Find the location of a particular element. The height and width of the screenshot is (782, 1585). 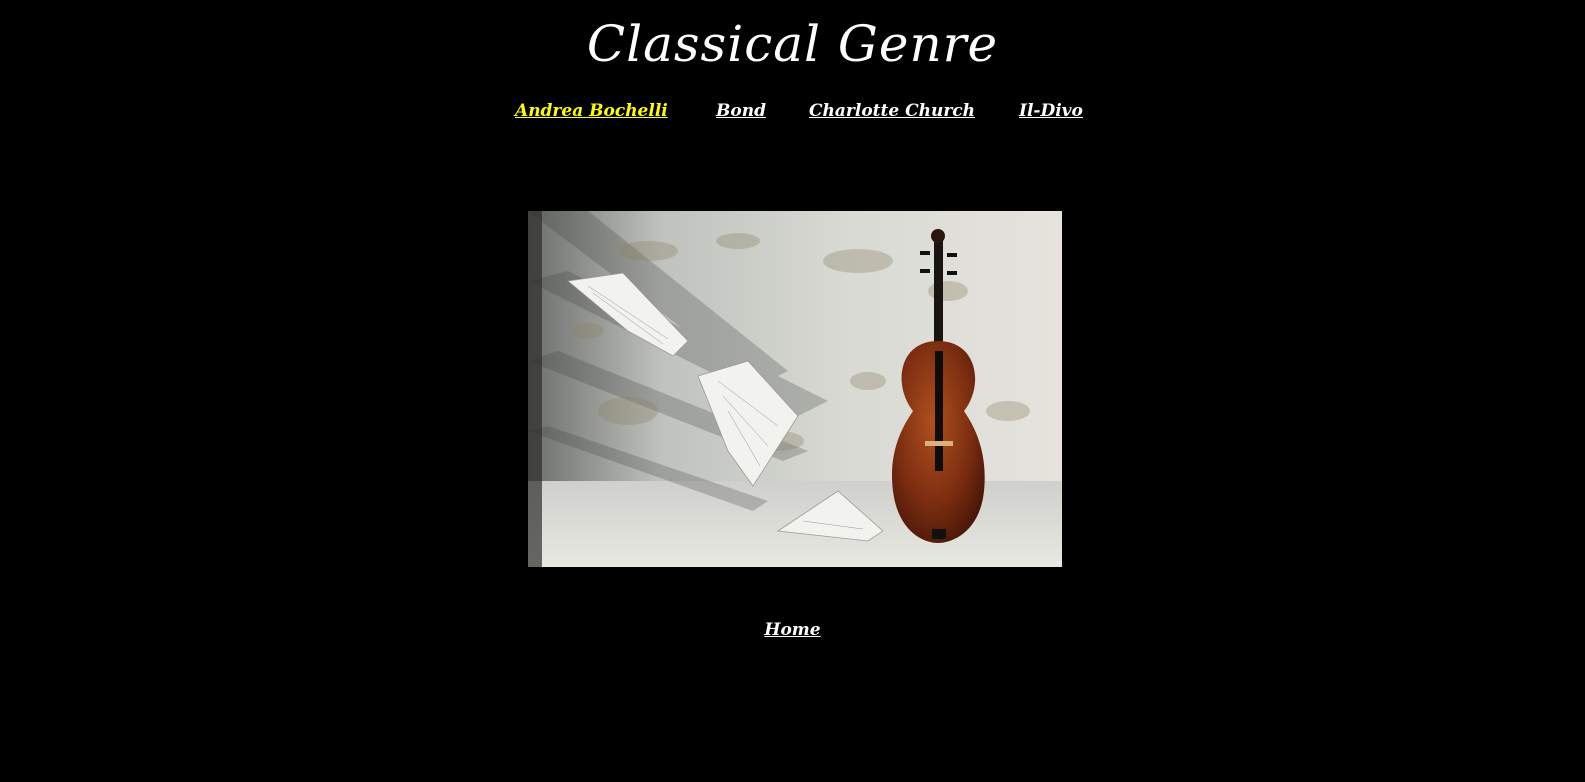

nav-link-charlotte-church: Charlotte Church is located at coordinates (892, 111).